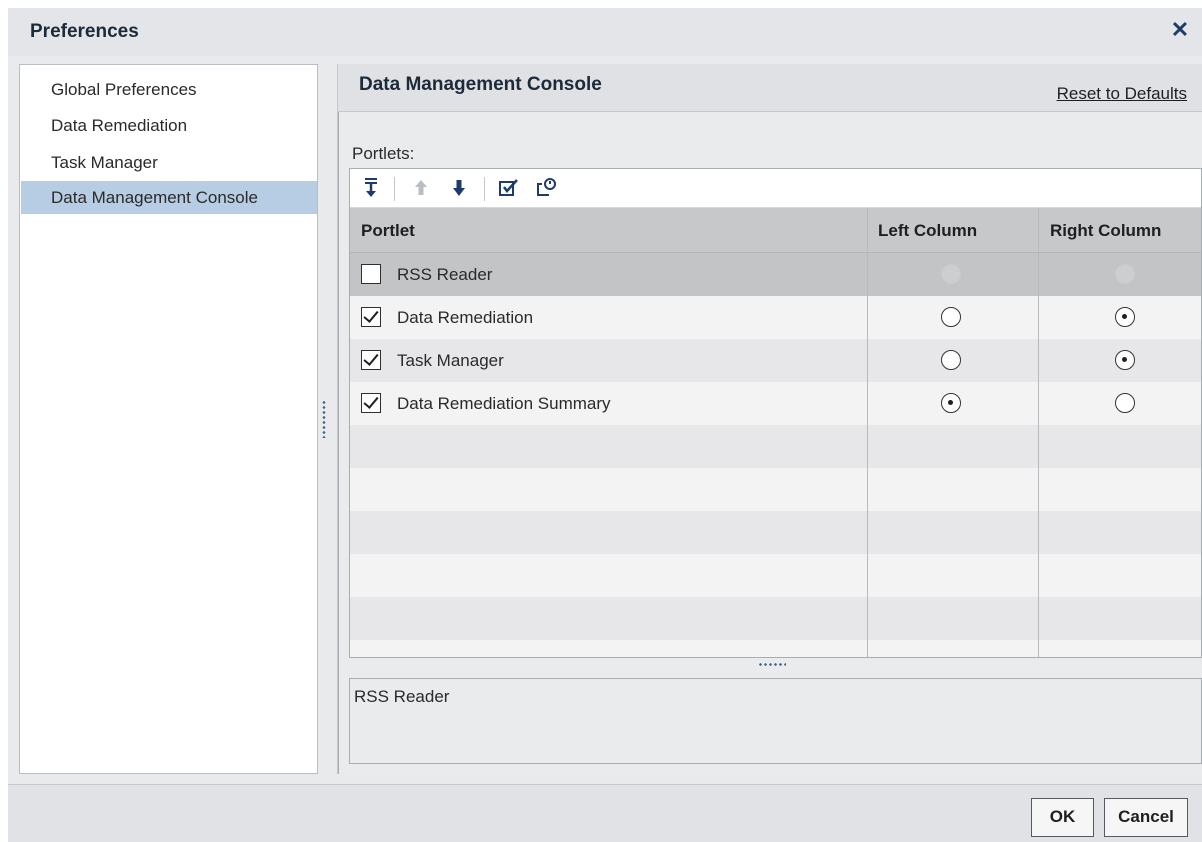 Image resolution: width=1202 pixels, height=842 pixels. What do you see at coordinates (459, 188) in the screenshot?
I see `move-down-icon` at bounding box center [459, 188].